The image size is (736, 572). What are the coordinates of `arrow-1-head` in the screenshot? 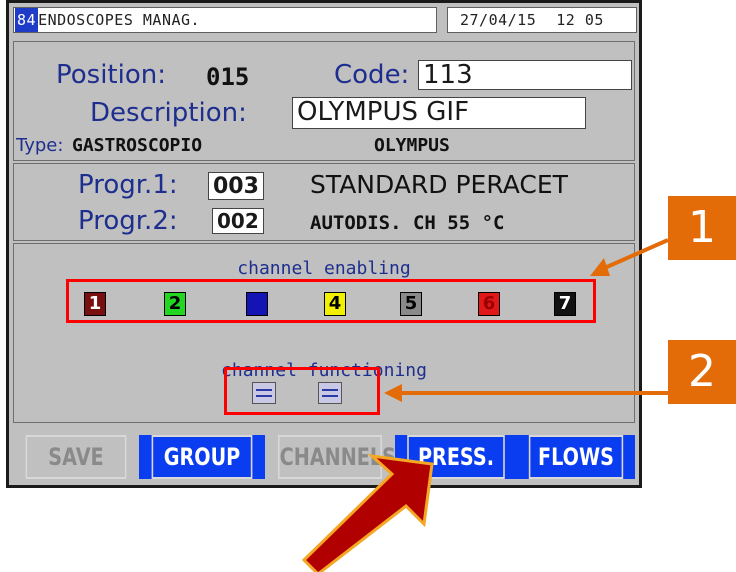 It's located at (600, 267).